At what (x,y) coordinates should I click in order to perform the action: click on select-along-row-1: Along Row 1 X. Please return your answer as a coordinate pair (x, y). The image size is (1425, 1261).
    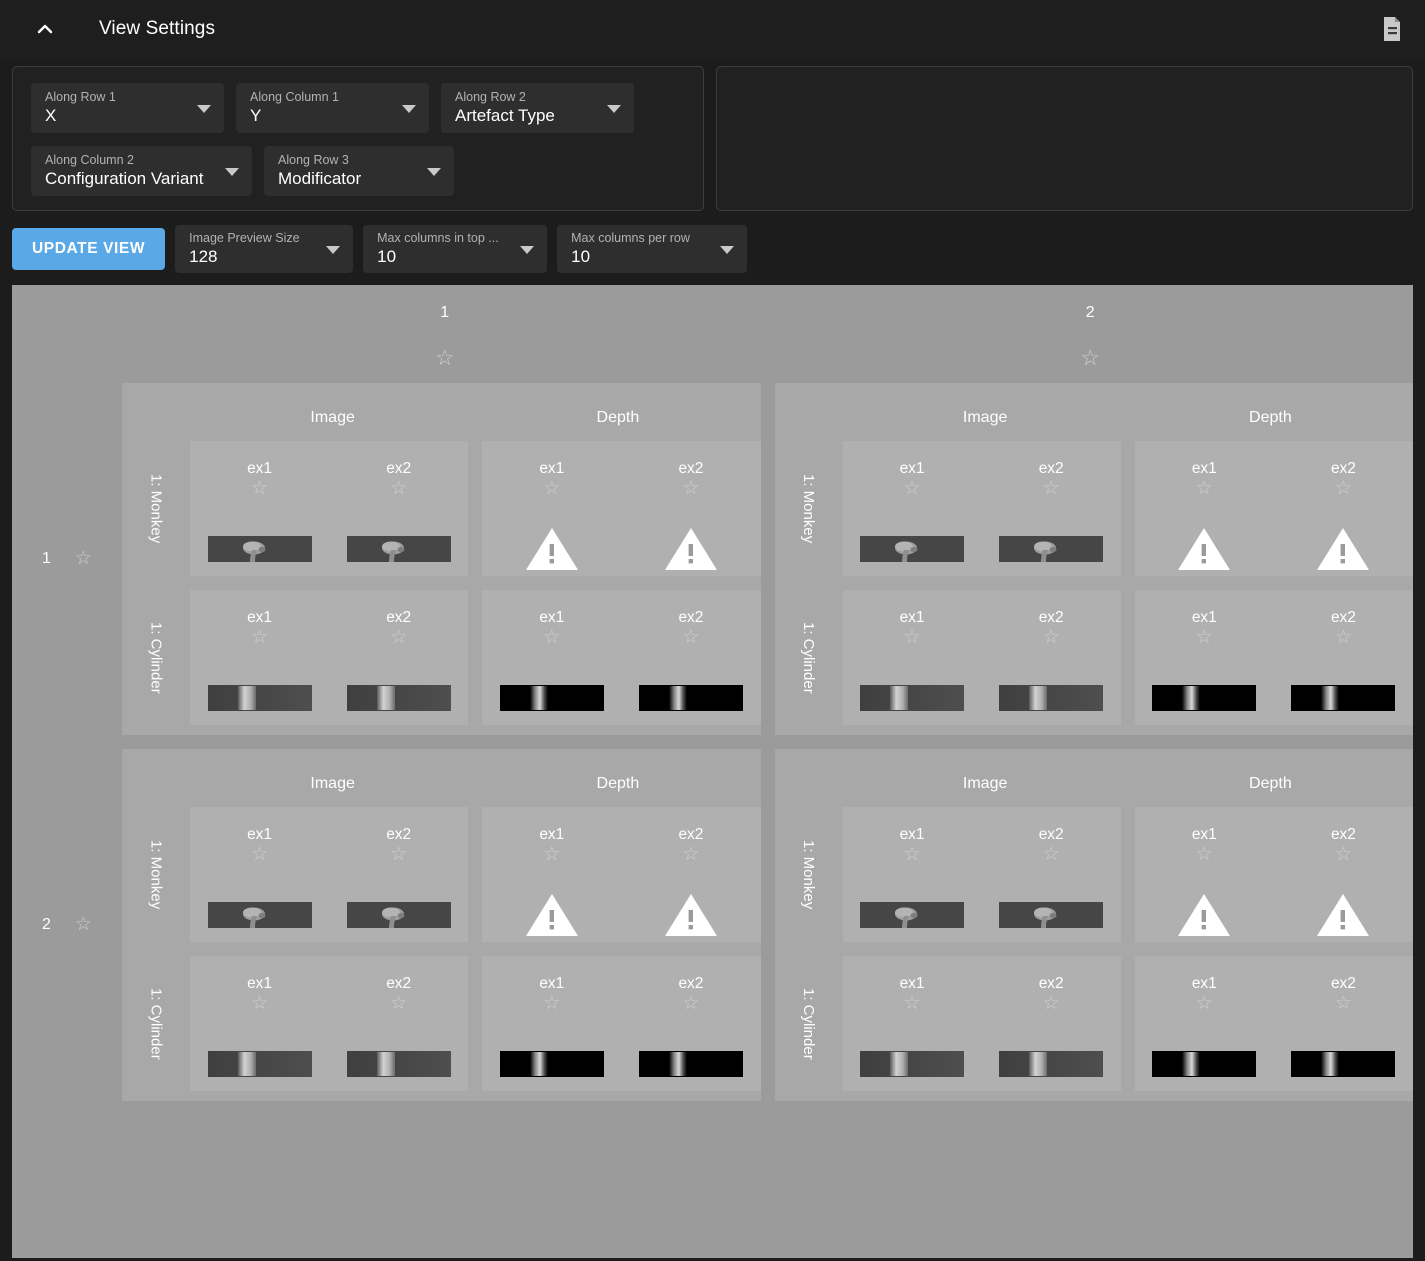
    Looking at the image, I should click on (127, 108).